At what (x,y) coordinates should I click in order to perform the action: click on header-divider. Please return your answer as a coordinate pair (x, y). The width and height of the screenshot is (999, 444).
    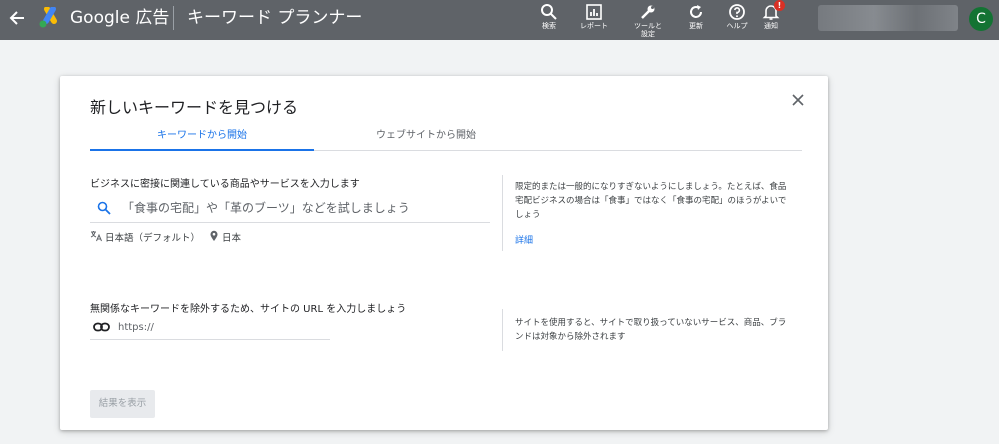
    Looking at the image, I should click on (173, 18).